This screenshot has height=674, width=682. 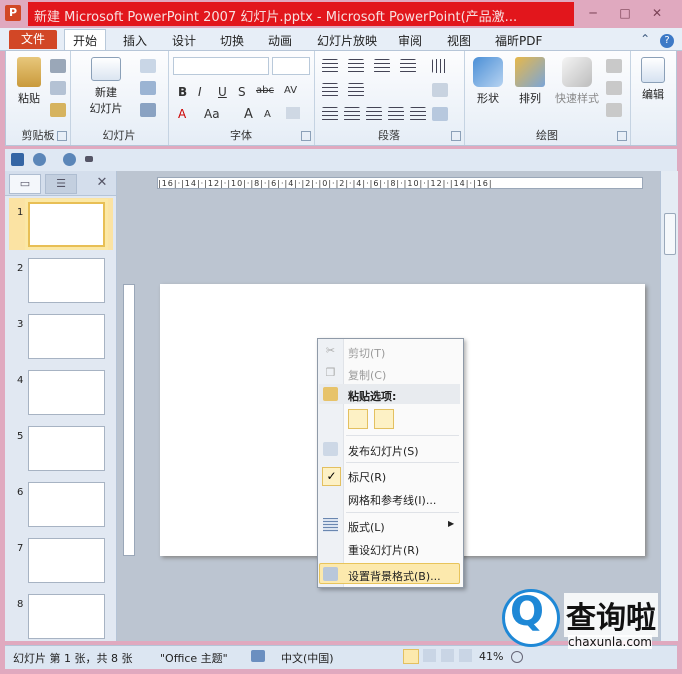 I want to click on char-spacing-button: AV, so click(x=290, y=90).